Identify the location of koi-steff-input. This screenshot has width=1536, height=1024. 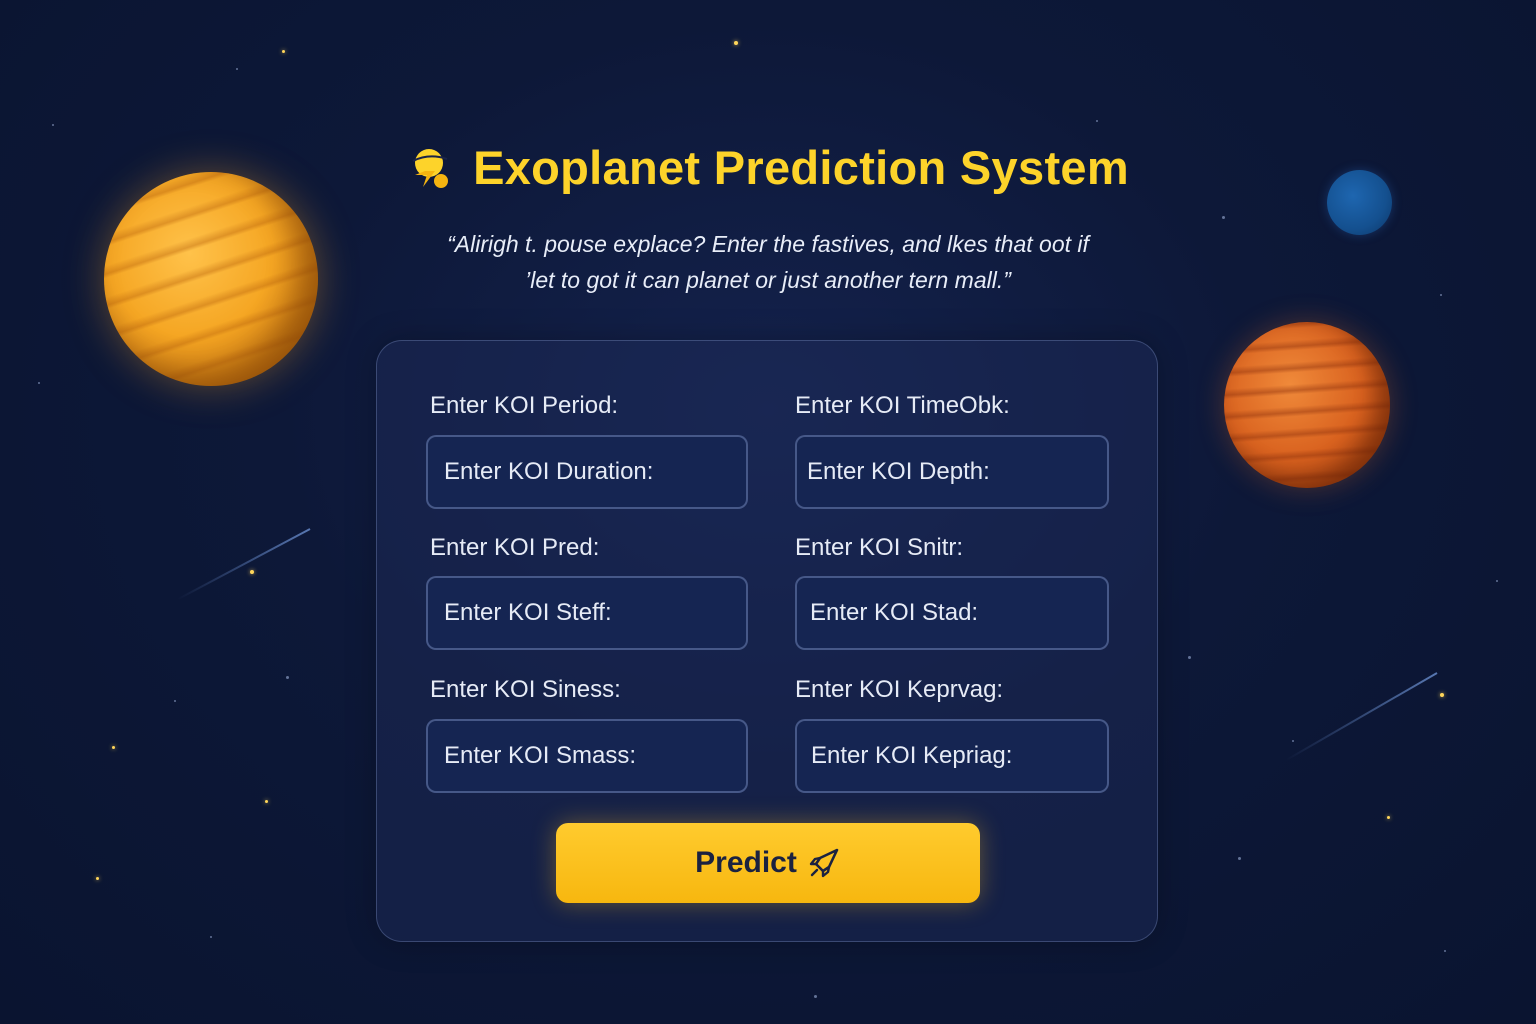
(587, 613).